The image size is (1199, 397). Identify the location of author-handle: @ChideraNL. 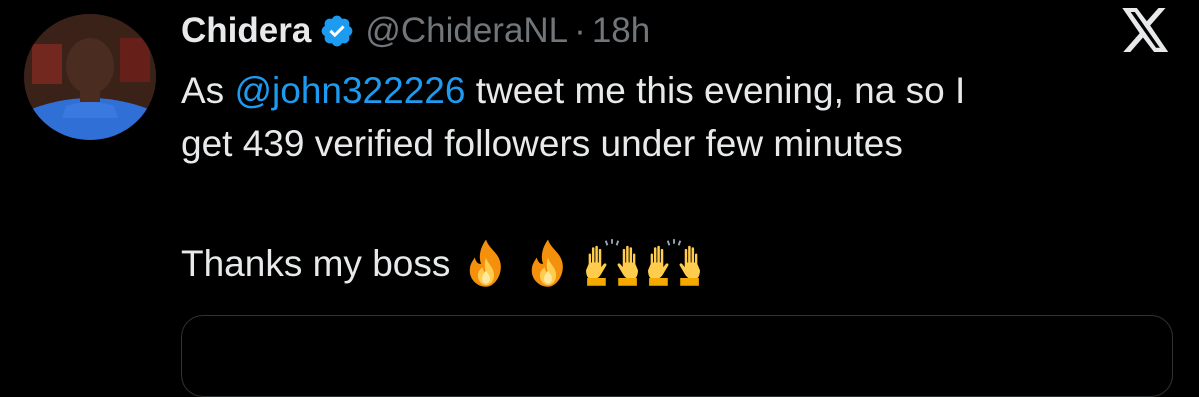
(466, 31).